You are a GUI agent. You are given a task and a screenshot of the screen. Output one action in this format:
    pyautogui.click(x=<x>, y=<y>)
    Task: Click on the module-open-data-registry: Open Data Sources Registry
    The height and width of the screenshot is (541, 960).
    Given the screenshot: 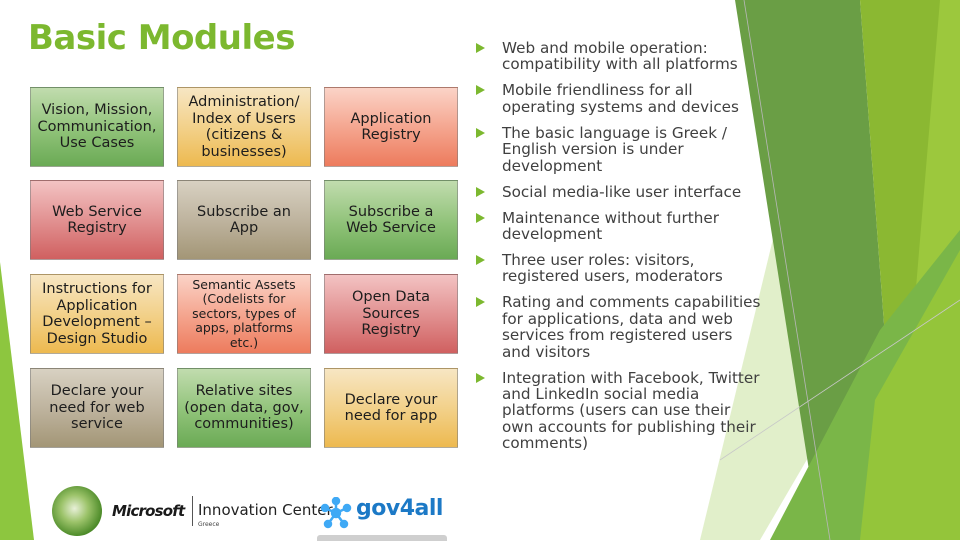 What is the action you would take?
    pyautogui.click(x=391, y=314)
    